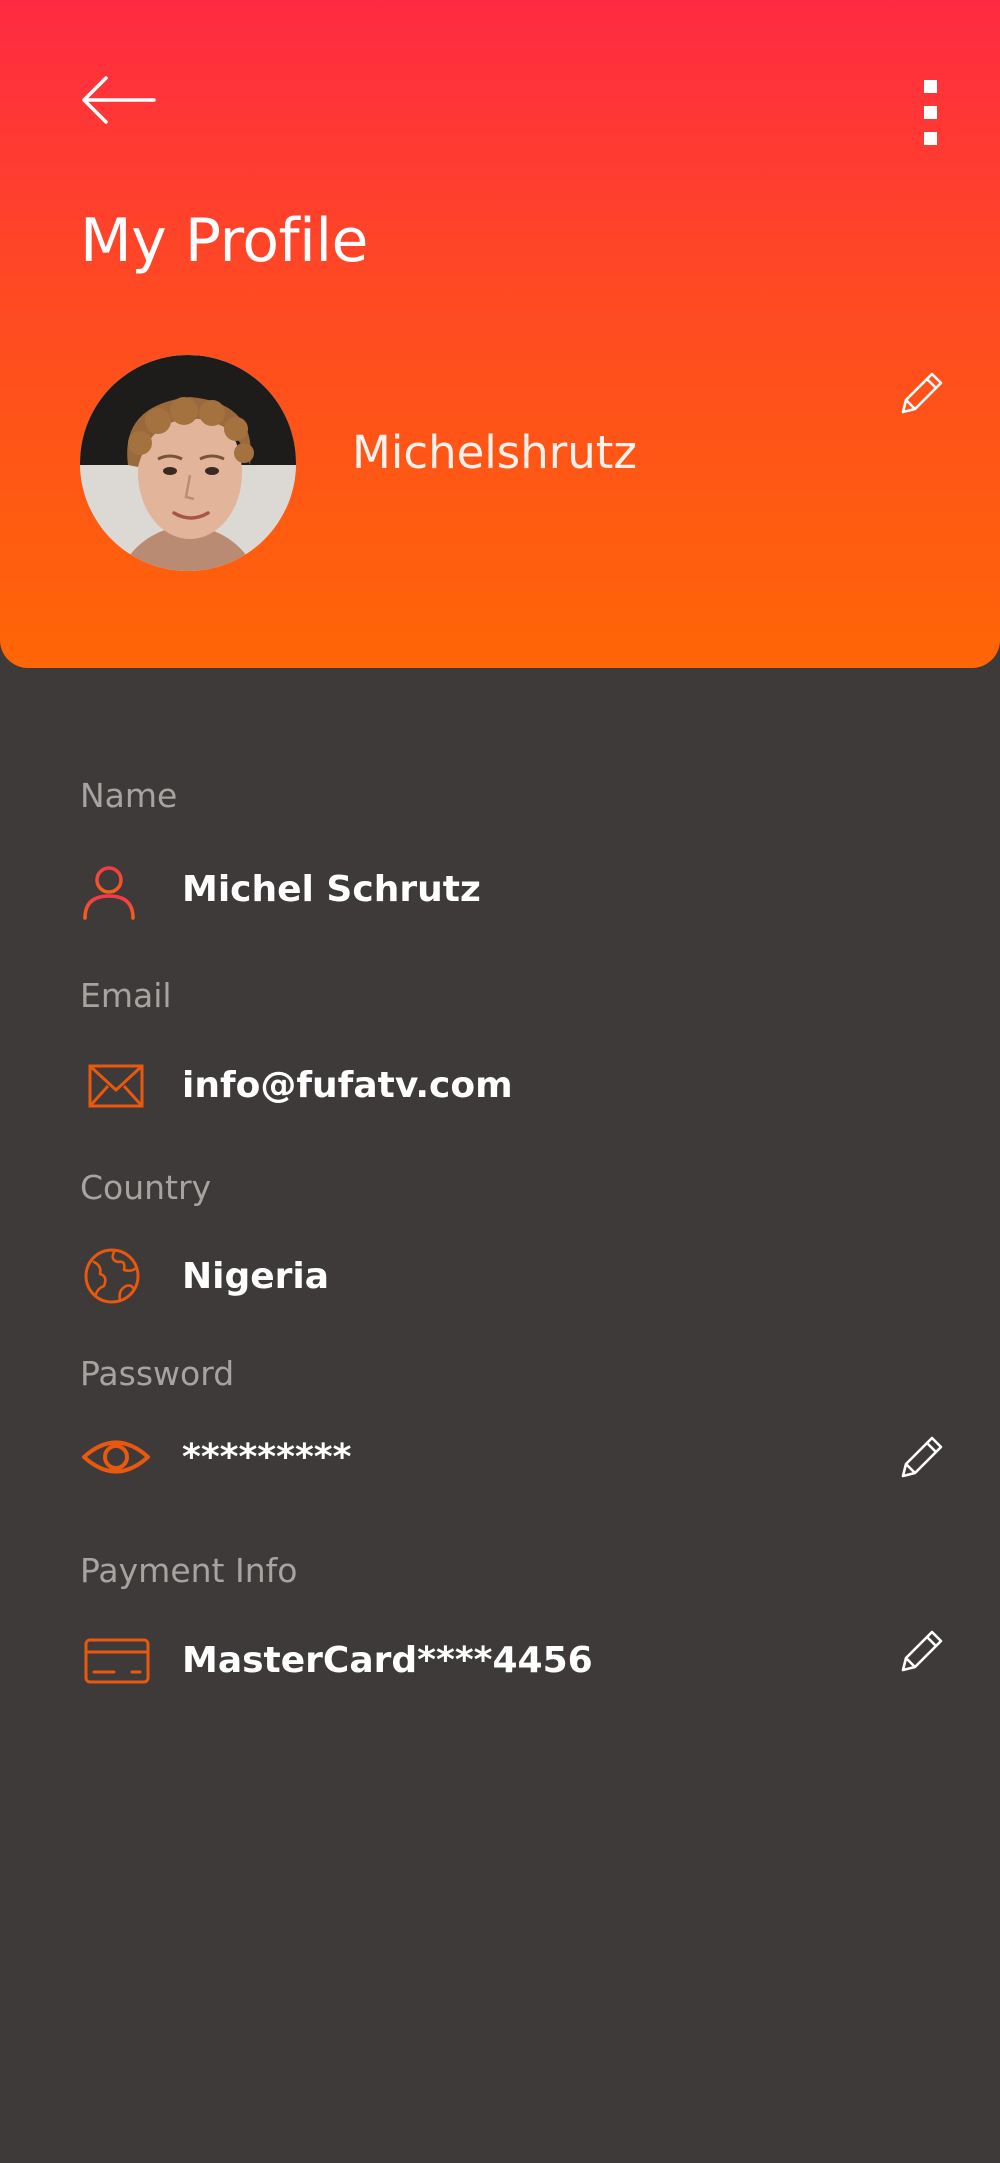 Image resolution: width=1000 pixels, height=2163 pixels. I want to click on page-title: My Profile, so click(224, 241).